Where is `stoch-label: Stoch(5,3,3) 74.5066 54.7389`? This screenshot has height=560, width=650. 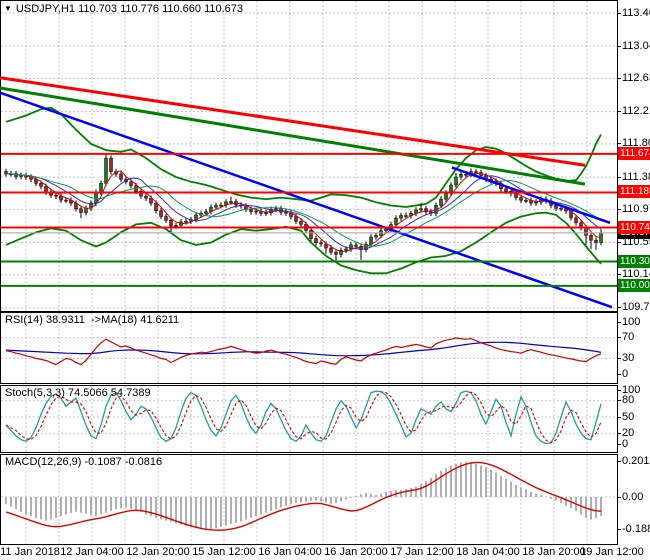
stoch-label: Stoch(5,3,3) 74.5066 54.7389 is located at coordinates (78, 393).